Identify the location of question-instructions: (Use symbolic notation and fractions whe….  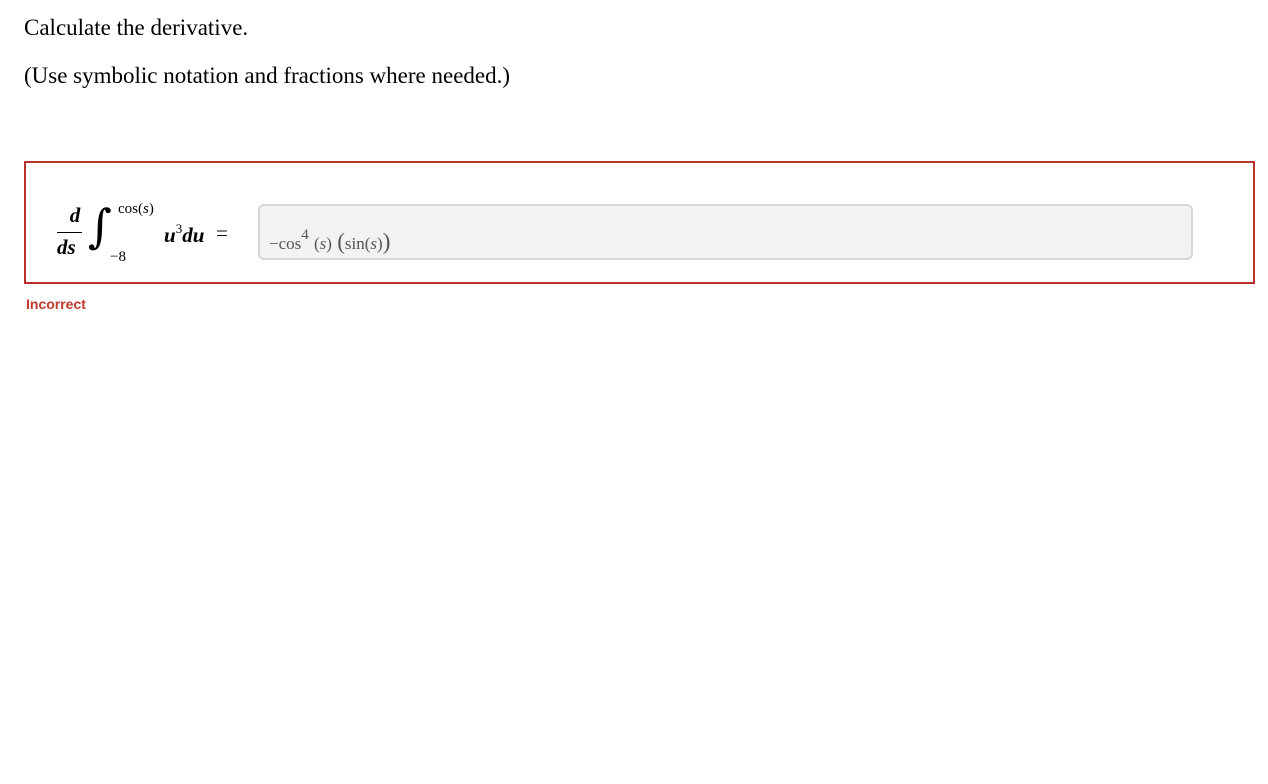
(267, 75).